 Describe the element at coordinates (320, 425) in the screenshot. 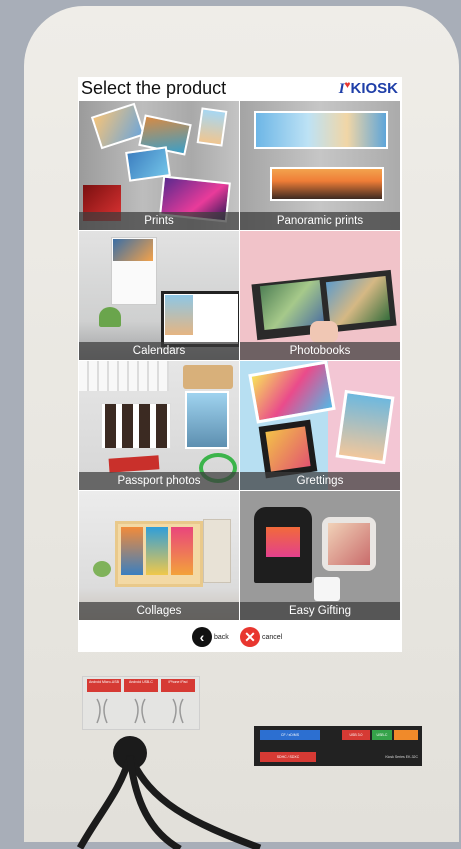

I see `product-tile-grettings: Grettings` at that location.